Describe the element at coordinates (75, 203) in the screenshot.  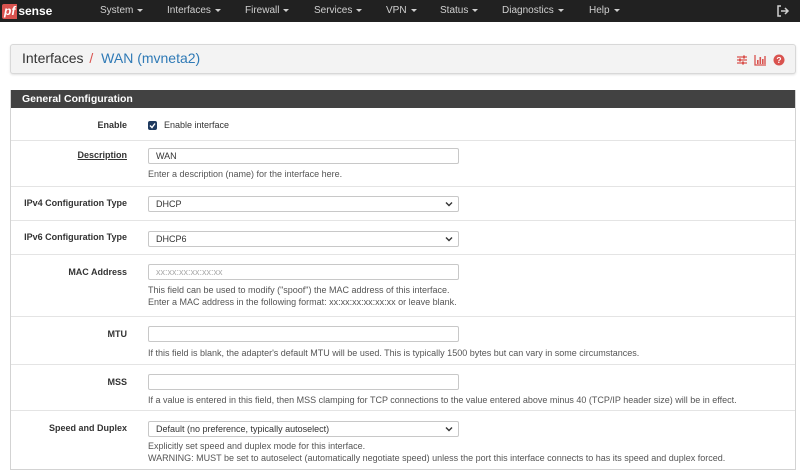
I see `ipv4-type-label: IPv4 Configuration Type` at that location.